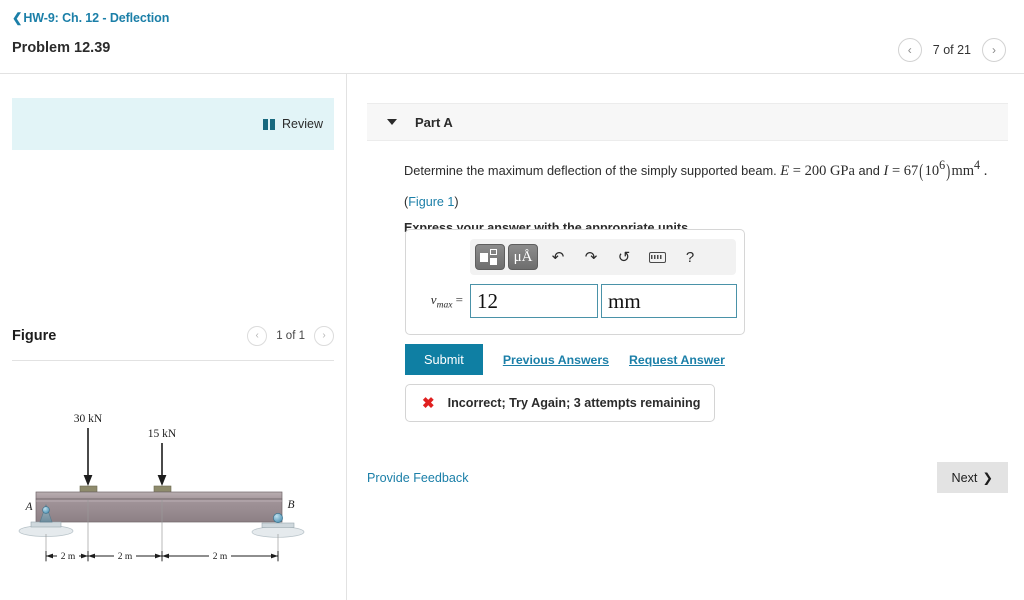  What do you see at coordinates (558, 257) in the screenshot?
I see `undo-icon: ↶` at bounding box center [558, 257].